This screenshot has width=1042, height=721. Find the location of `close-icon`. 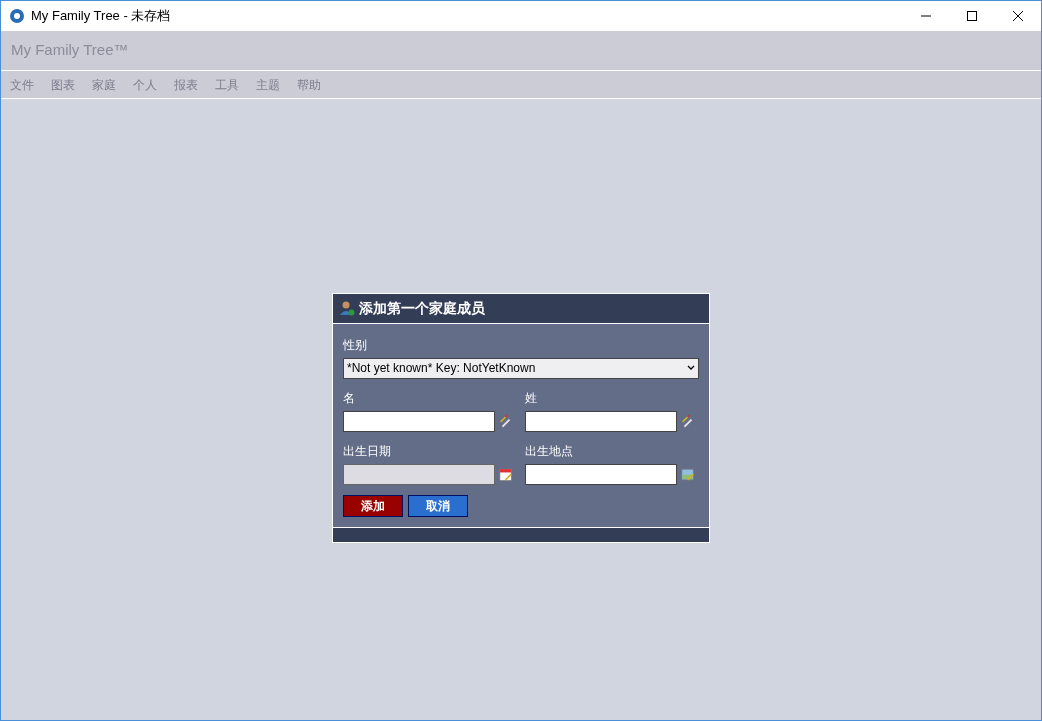

close-icon is located at coordinates (1018, 16).